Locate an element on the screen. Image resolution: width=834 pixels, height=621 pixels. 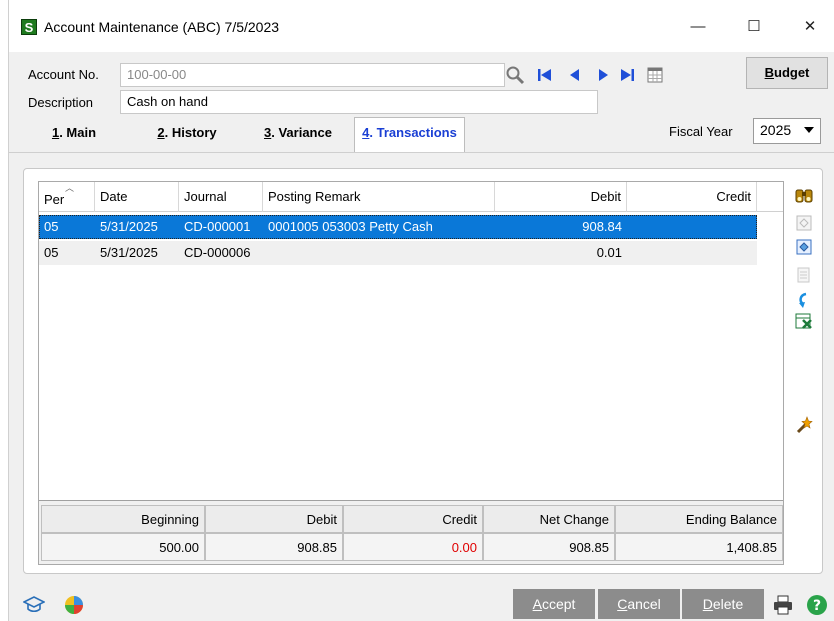
accept-button: Accept is located at coordinates (554, 604).